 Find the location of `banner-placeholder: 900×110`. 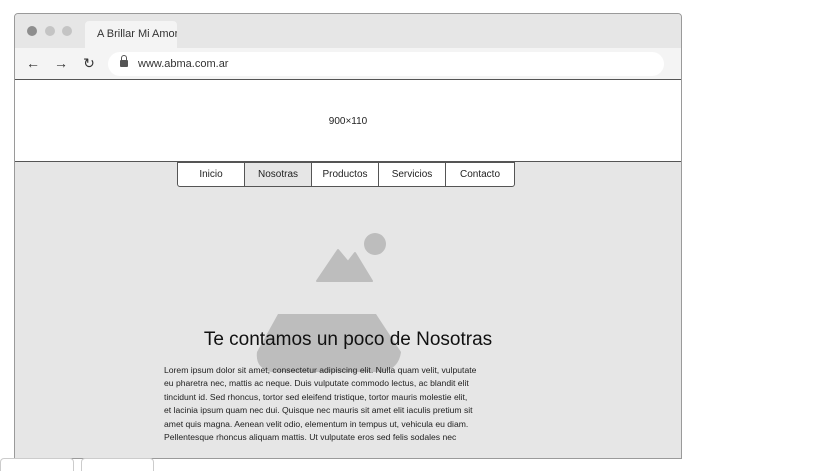

banner-placeholder: 900×110 is located at coordinates (348, 120).